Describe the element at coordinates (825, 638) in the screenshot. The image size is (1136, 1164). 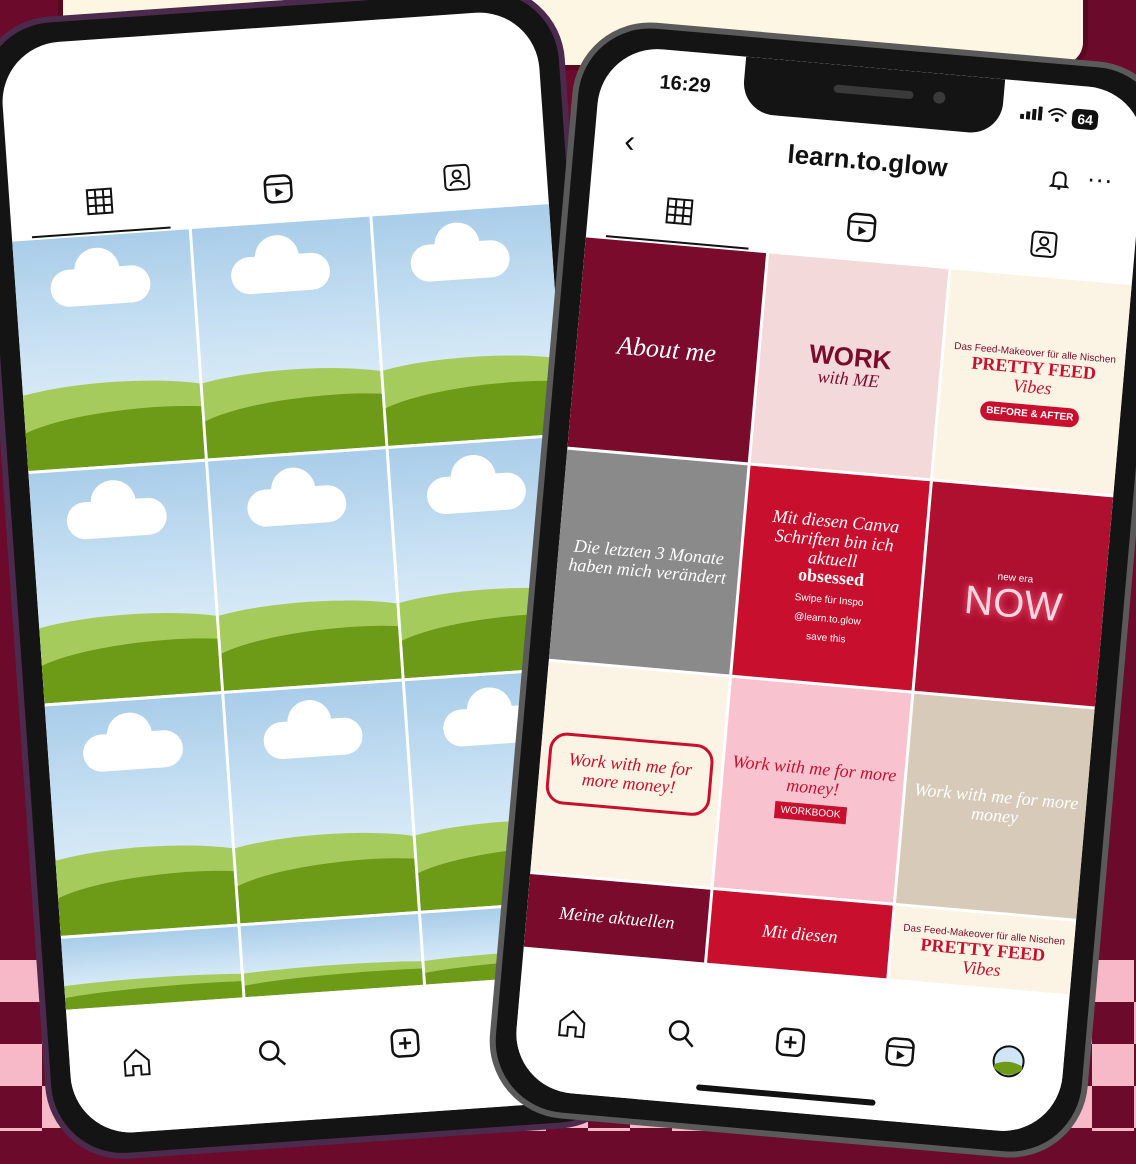
I see `post-text: save this` at that location.